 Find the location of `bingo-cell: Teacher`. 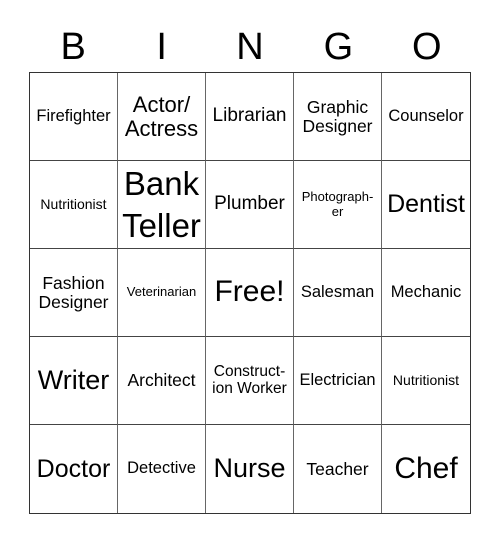

bingo-cell: Teacher is located at coordinates (338, 469).